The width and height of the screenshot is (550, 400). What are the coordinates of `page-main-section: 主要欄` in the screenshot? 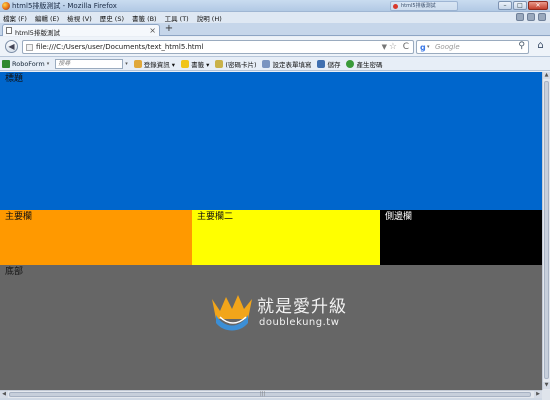 It's located at (96, 237).